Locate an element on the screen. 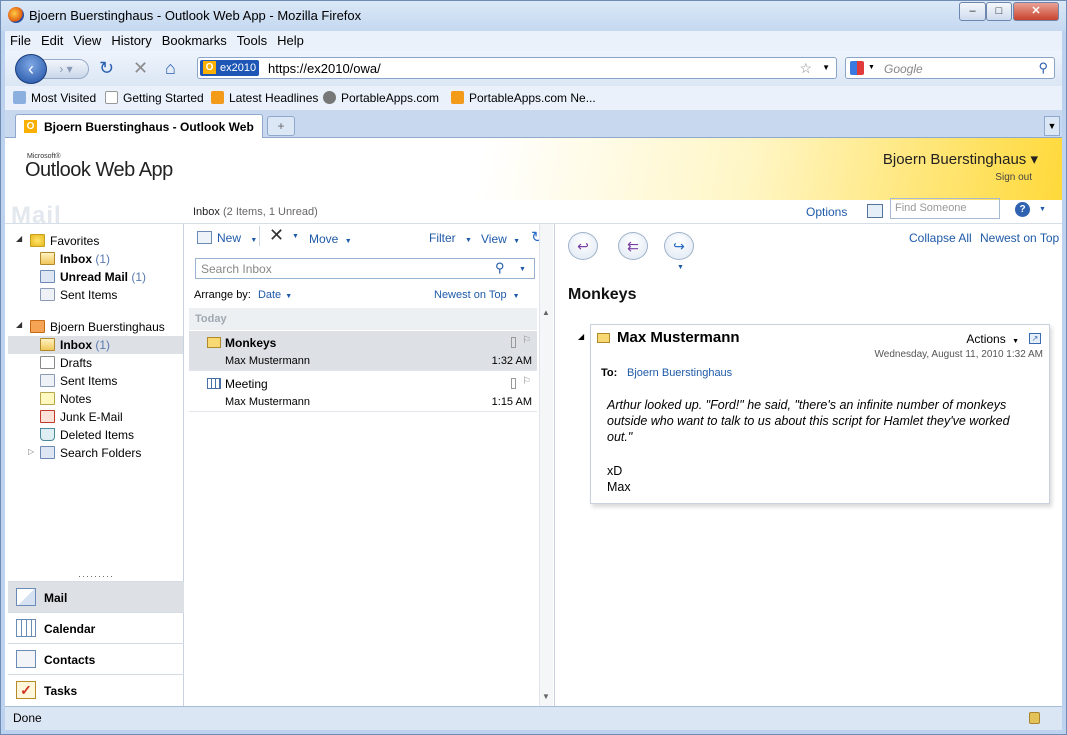 The width and height of the screenshot is (1067, 735). collapse-message-icon: ◢ is located at coordinates (581, 336).